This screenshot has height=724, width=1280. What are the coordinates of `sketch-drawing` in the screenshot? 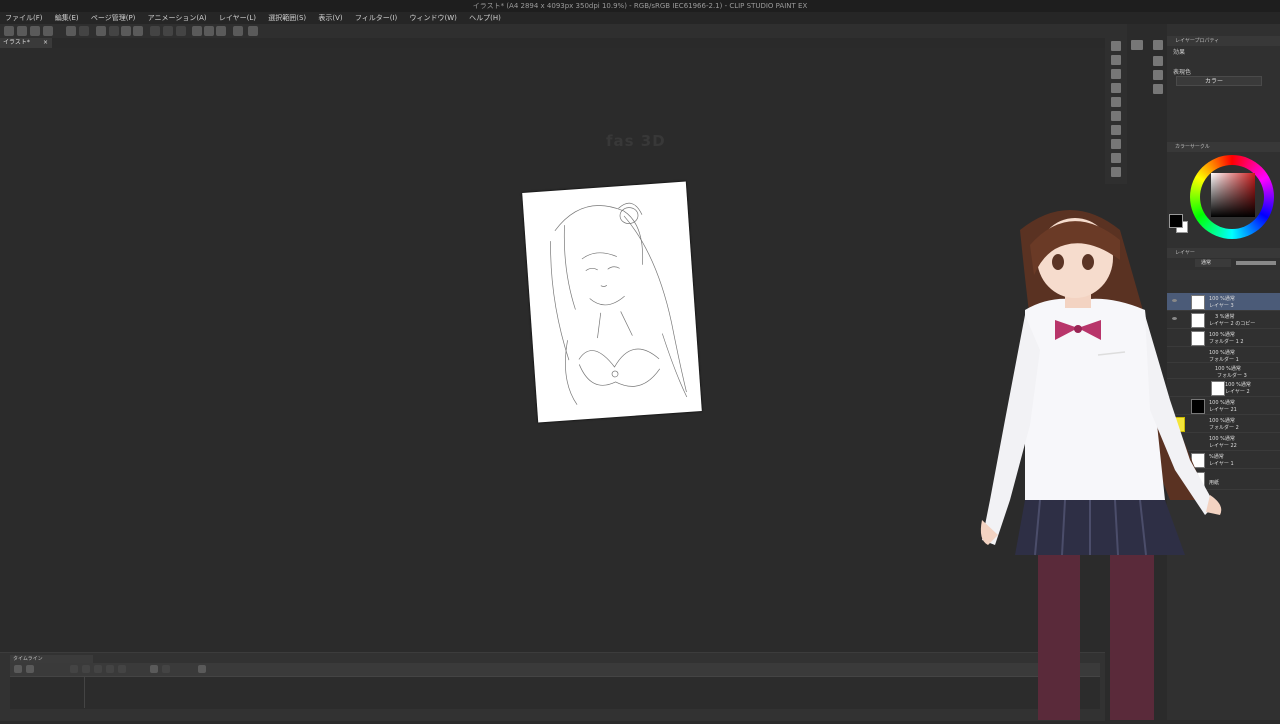 It's located at (619, 303).